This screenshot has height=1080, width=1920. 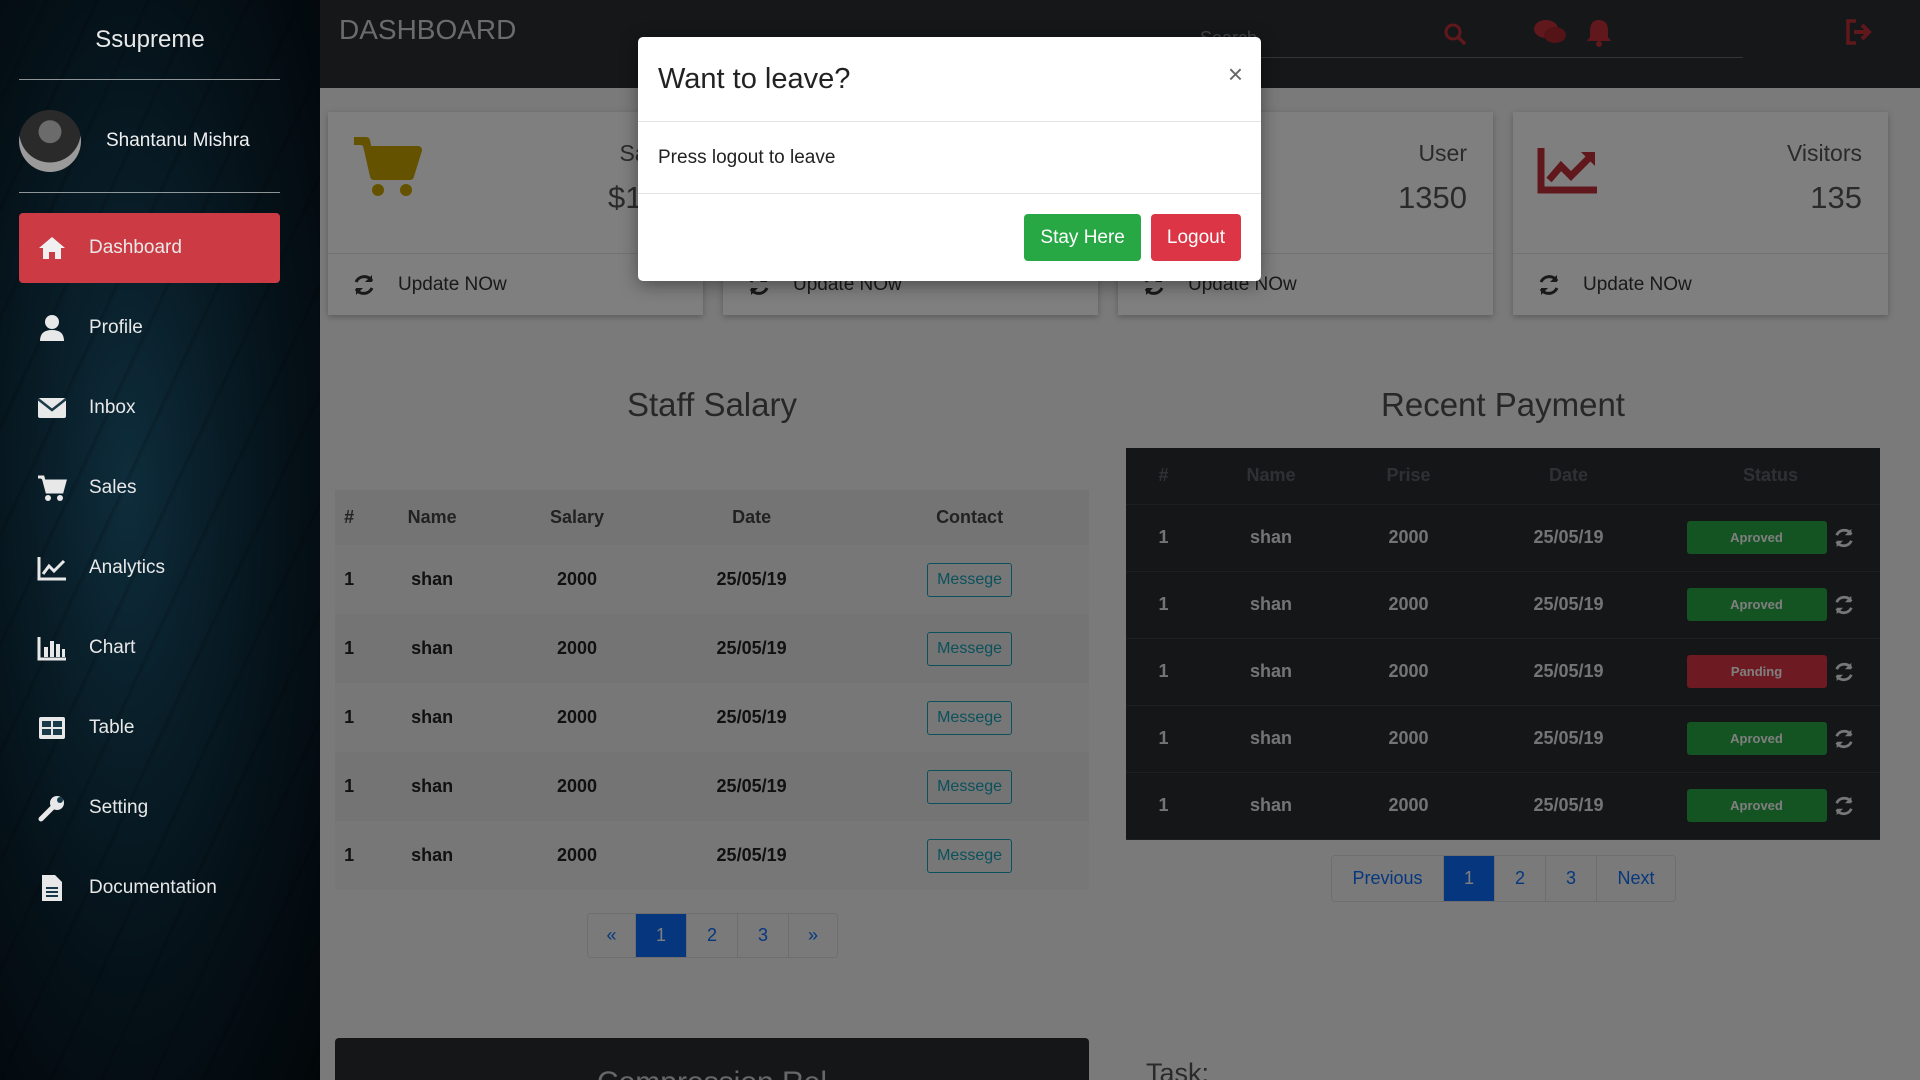 What do you see at coordinates (52, 248) in the screenshot?
I see `home-icon` at bounding box center [52, 248].